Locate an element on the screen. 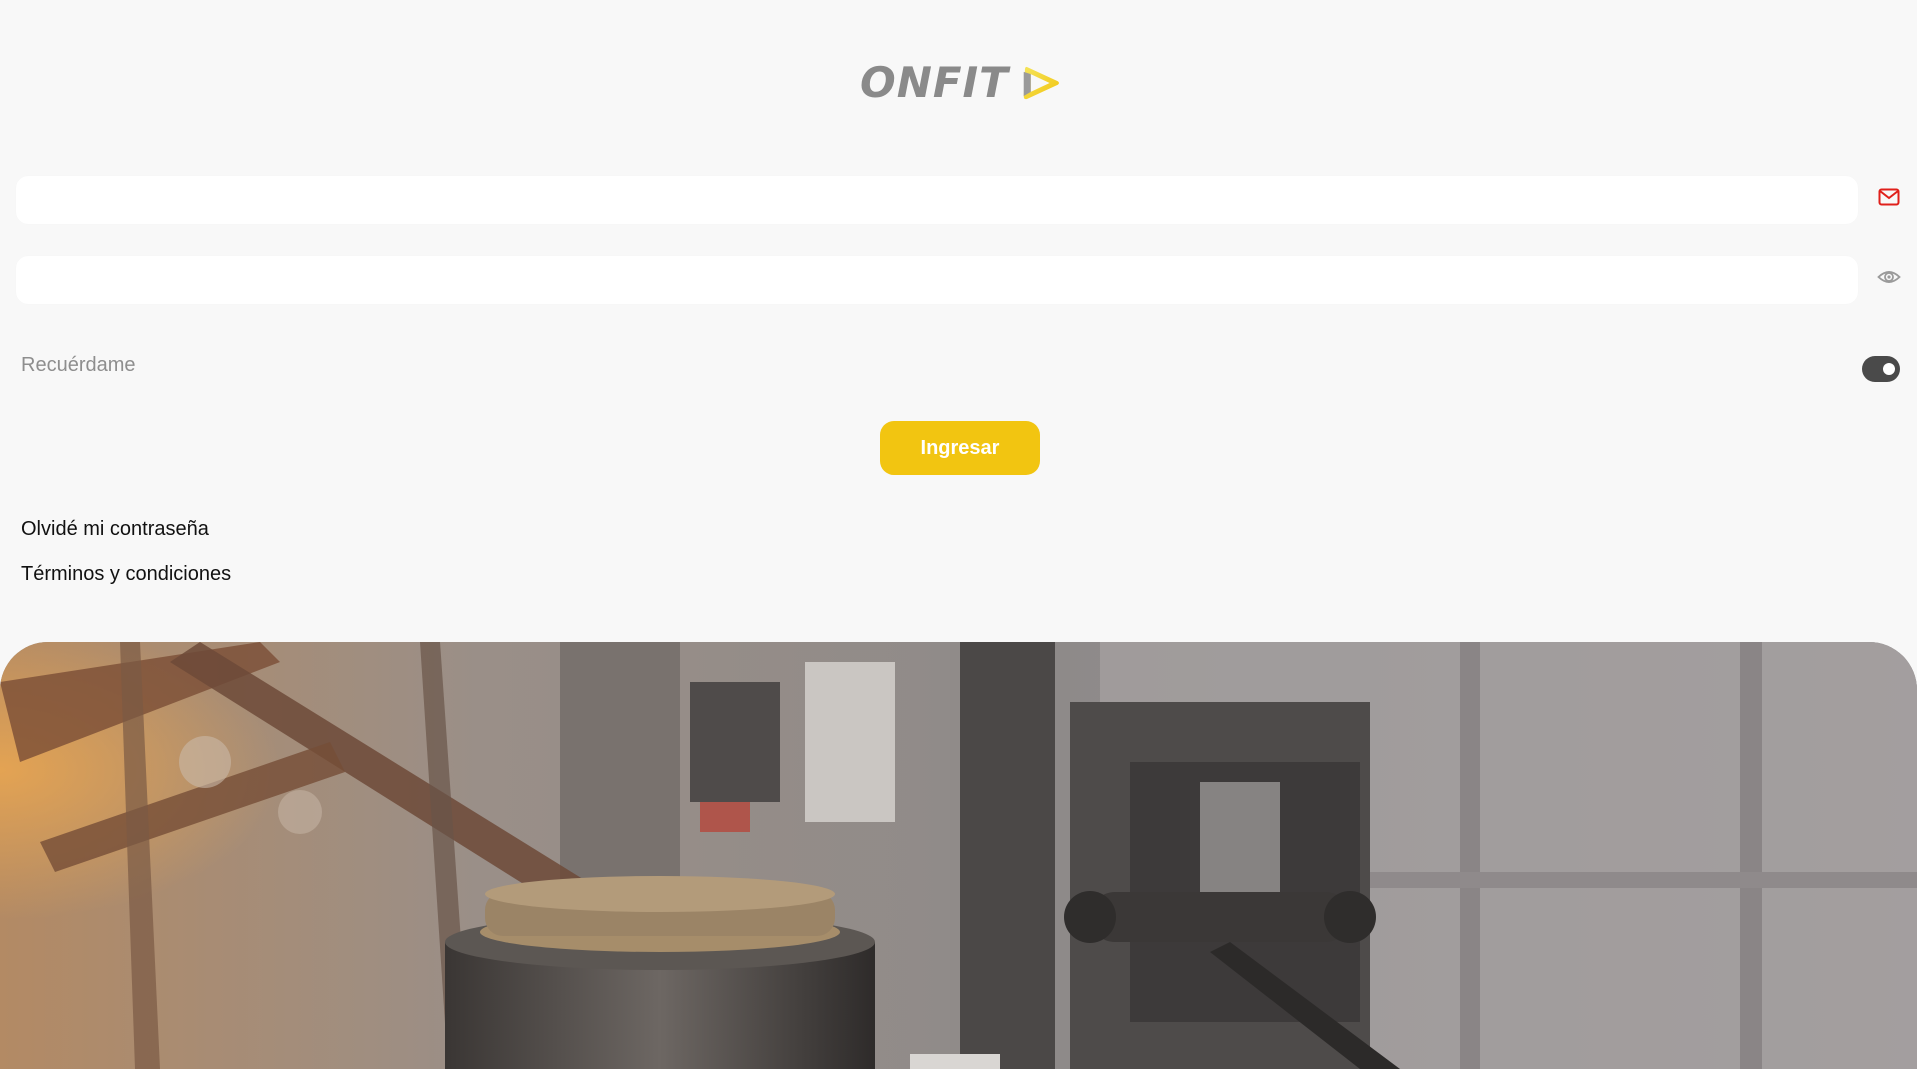  email-field is located at coordinates (937, 200).